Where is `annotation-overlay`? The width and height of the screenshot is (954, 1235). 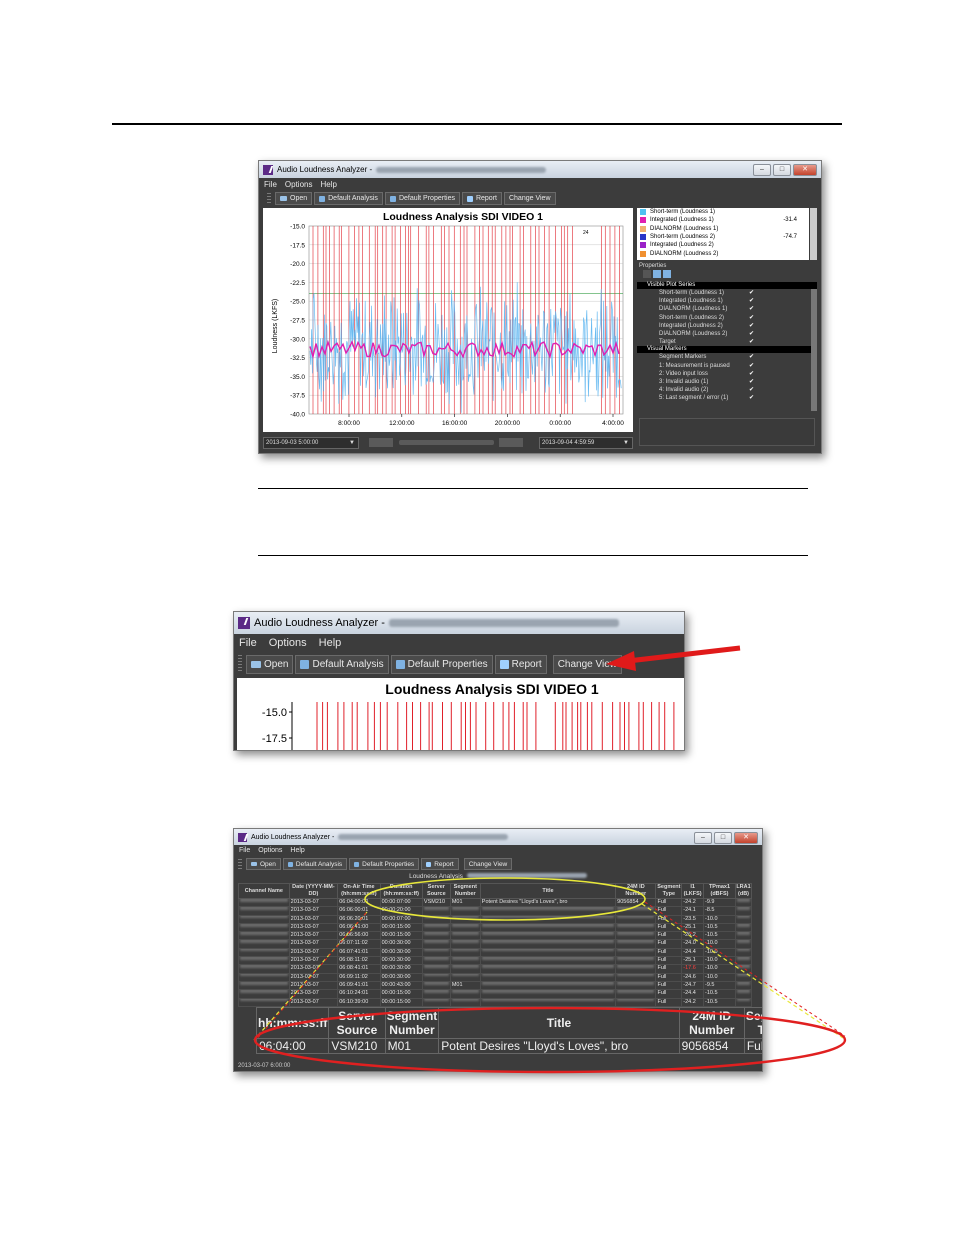 annotation-overlay is located at coordinates (550, 975).